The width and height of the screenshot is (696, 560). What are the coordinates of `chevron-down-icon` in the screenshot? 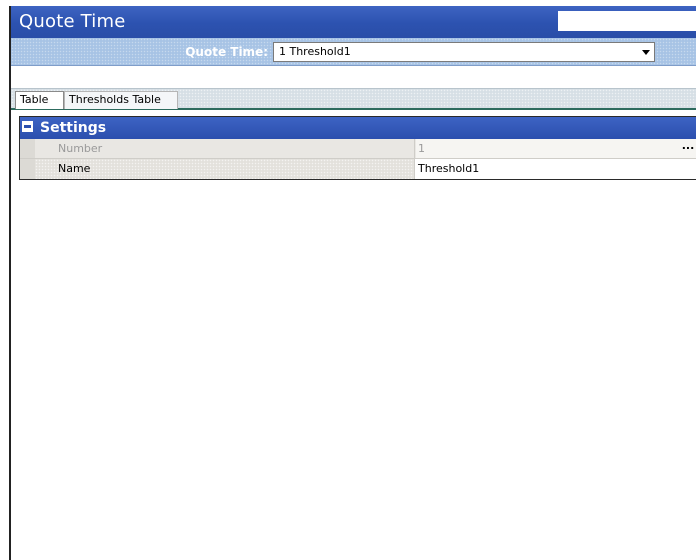 It's located at (646, 52).